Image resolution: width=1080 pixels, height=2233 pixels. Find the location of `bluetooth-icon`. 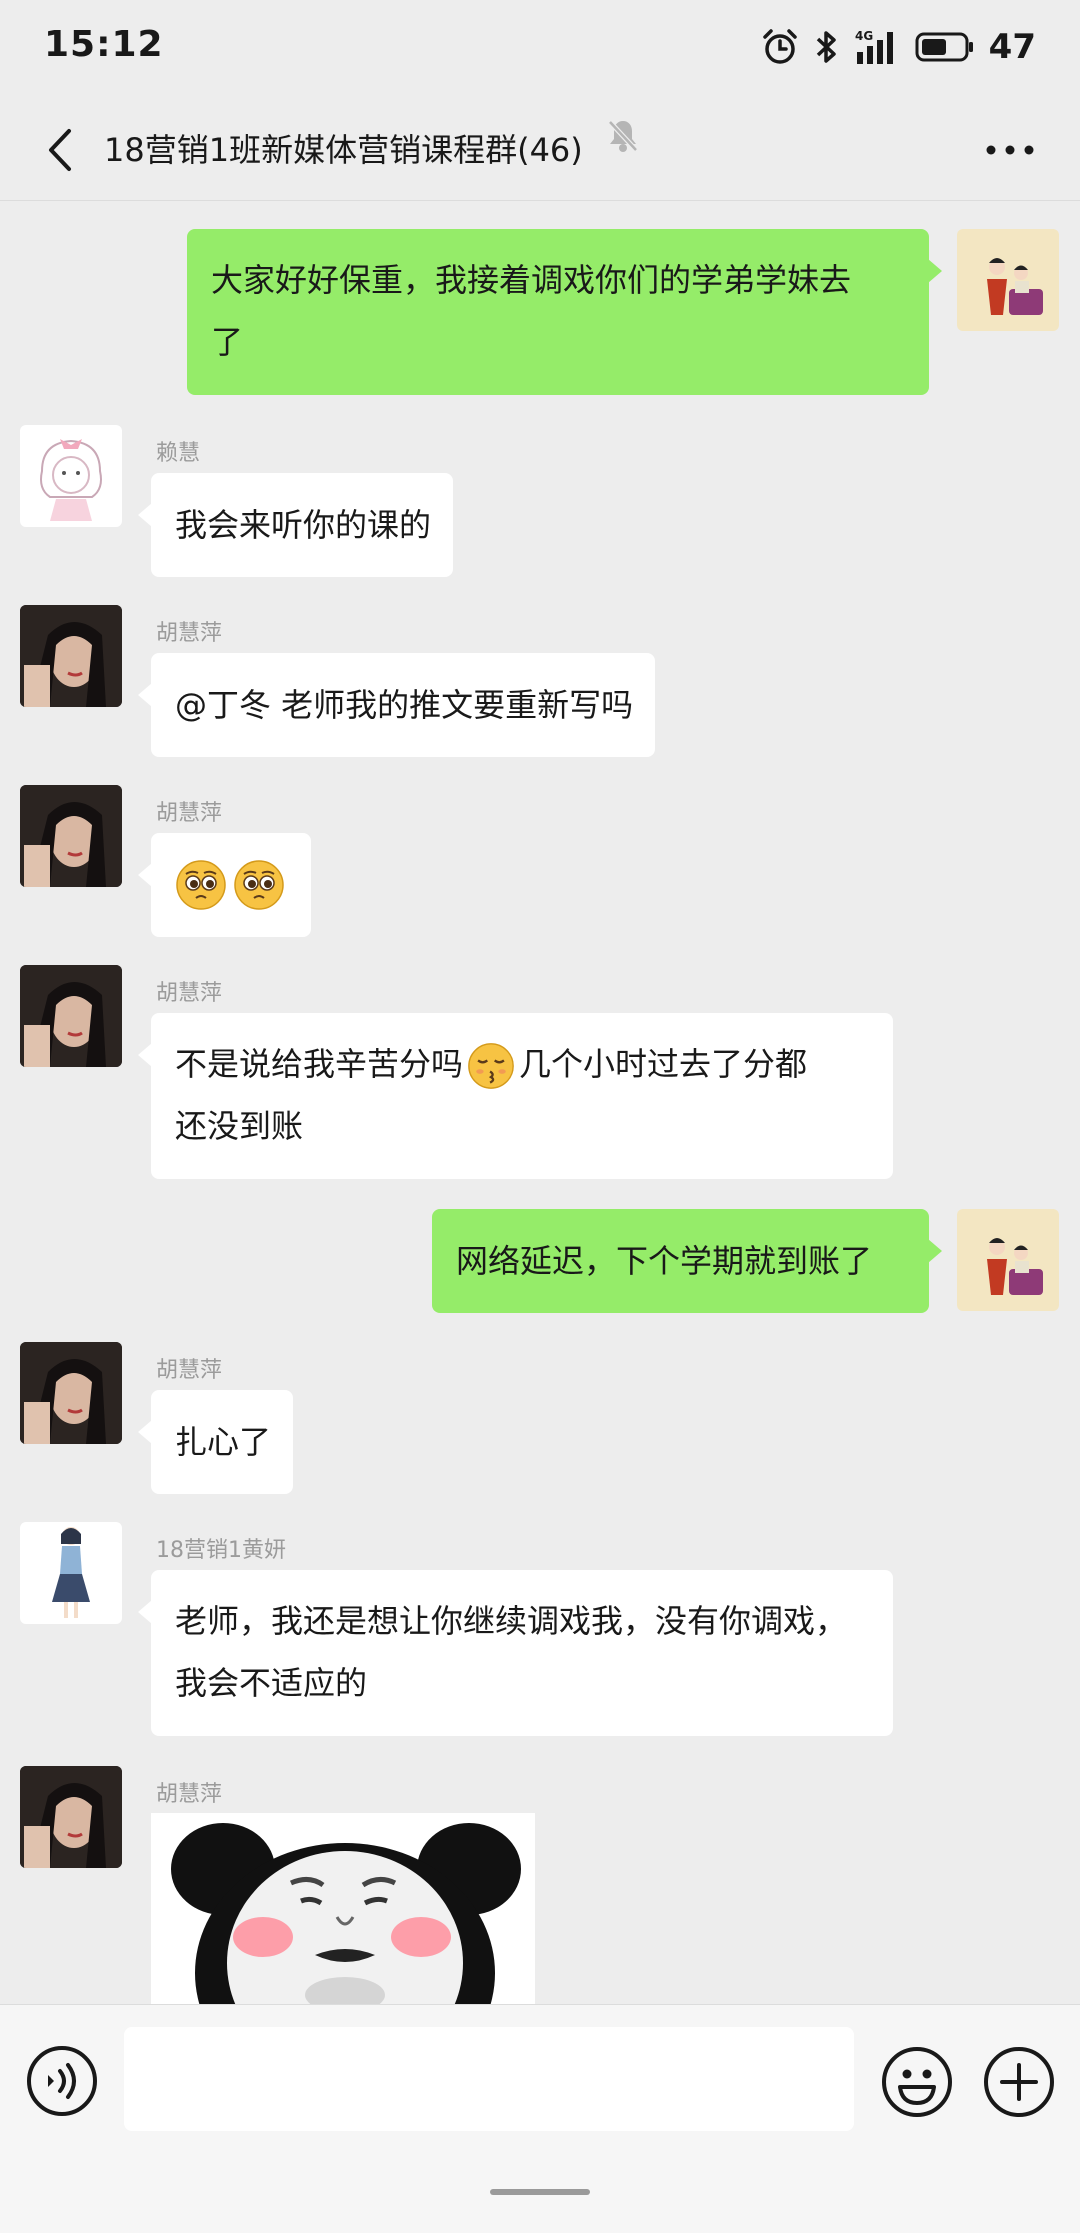

bluetooth-icon is located at coordinates (826, 47).